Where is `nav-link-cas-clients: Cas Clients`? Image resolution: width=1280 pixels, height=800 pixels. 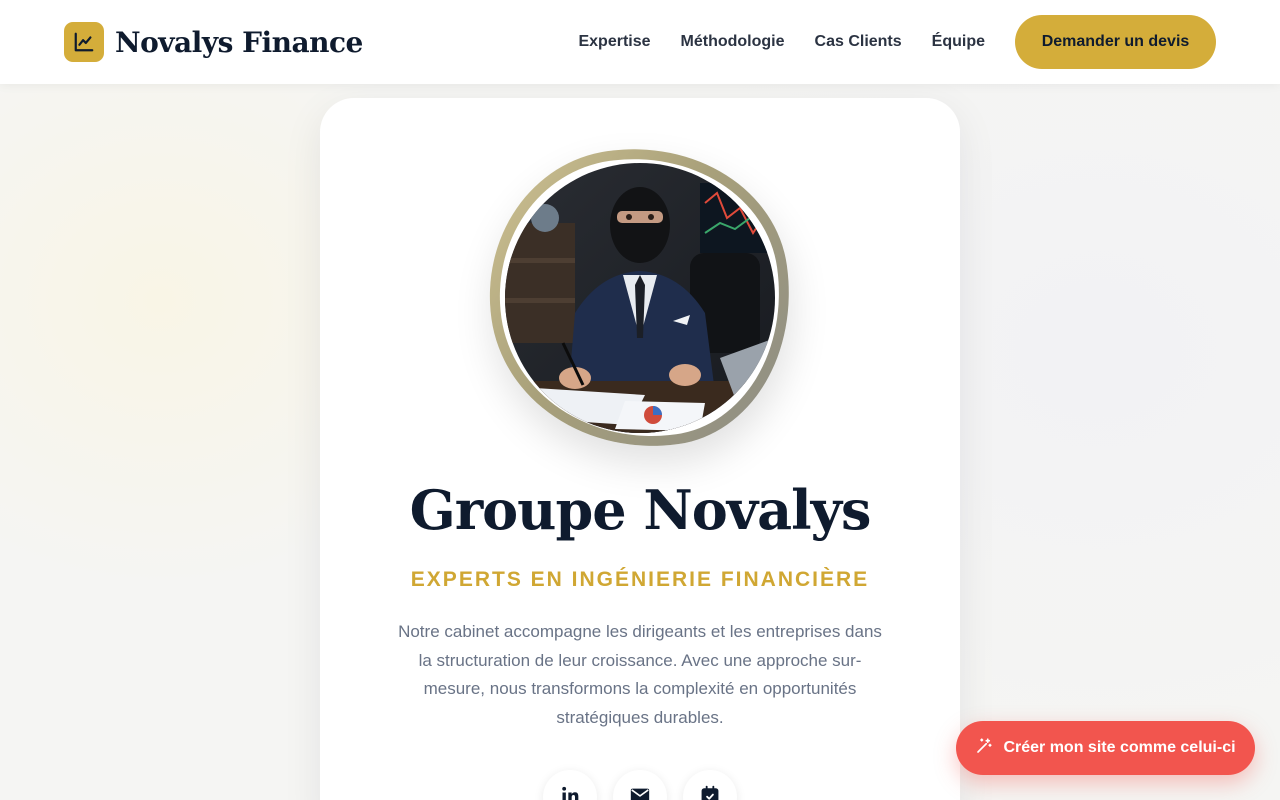 nav-link-cas-clients: Cas Clients is located at coordinates (858, 42).